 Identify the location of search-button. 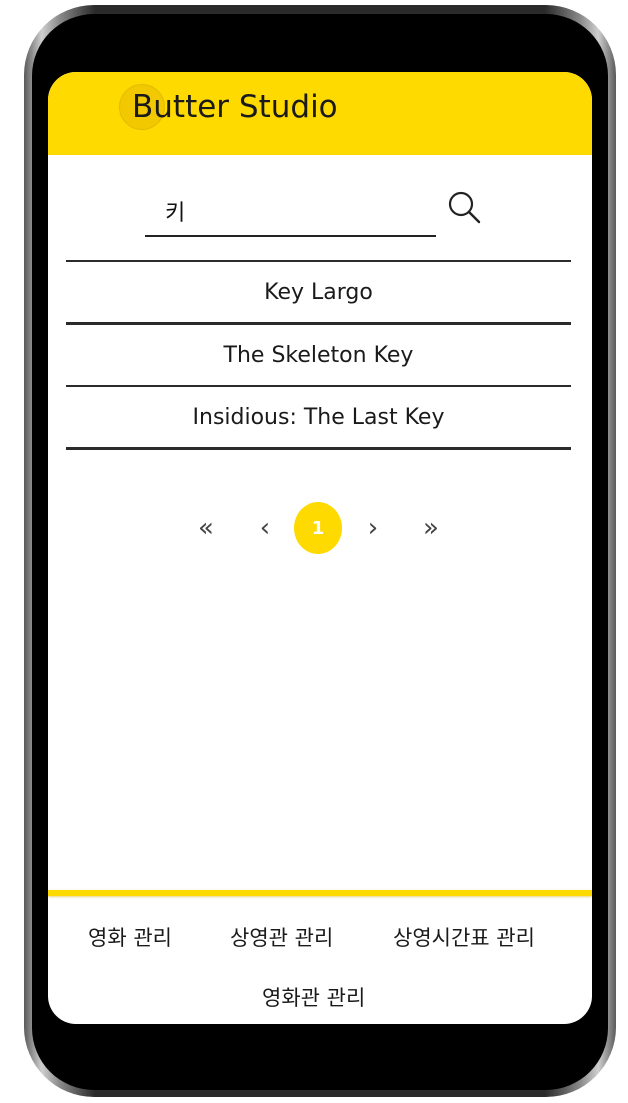
(465, 208).